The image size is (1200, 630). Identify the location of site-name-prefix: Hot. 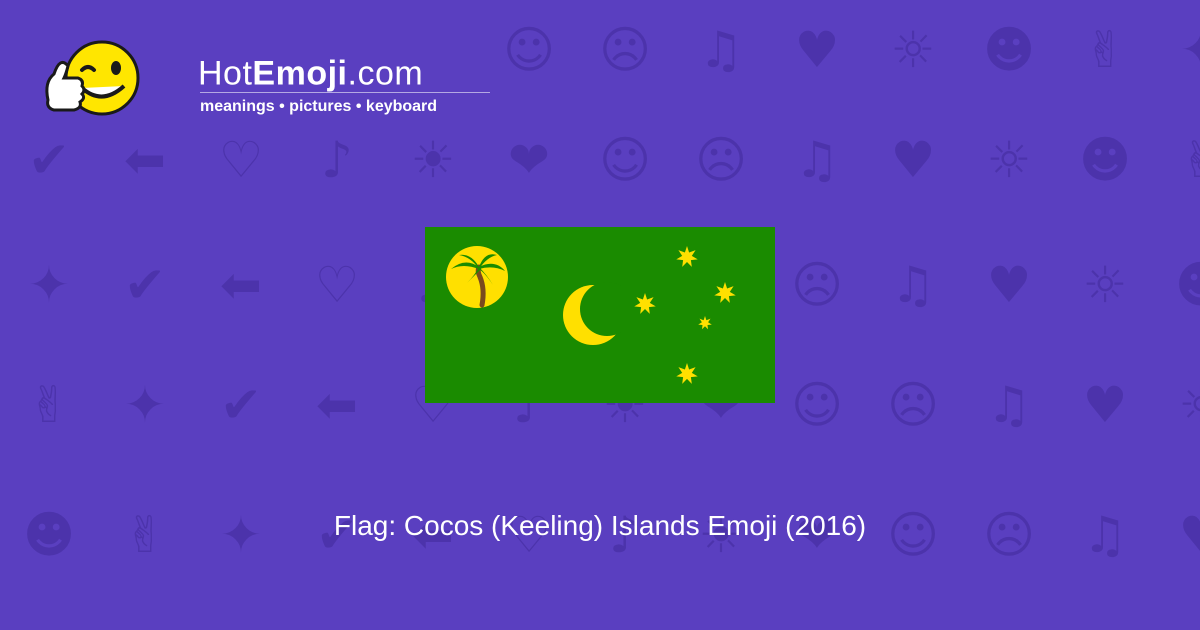
(225, 73).